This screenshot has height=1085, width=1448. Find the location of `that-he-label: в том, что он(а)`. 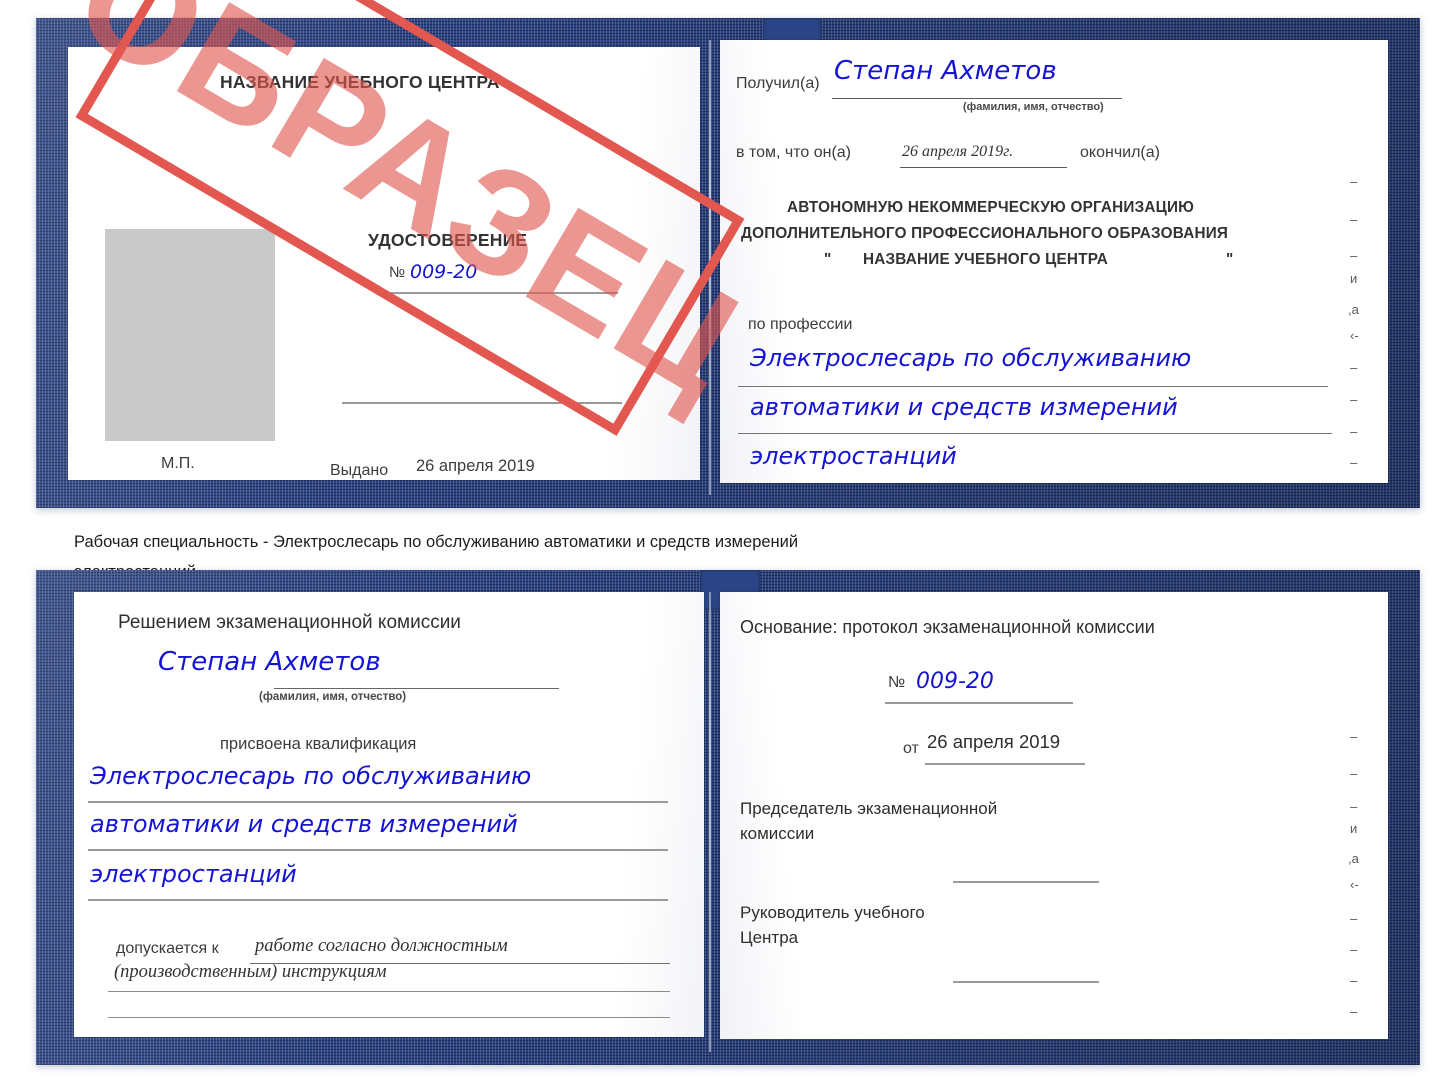

that-he-label: в том, что он(а) is located at coordinates (793, 152).